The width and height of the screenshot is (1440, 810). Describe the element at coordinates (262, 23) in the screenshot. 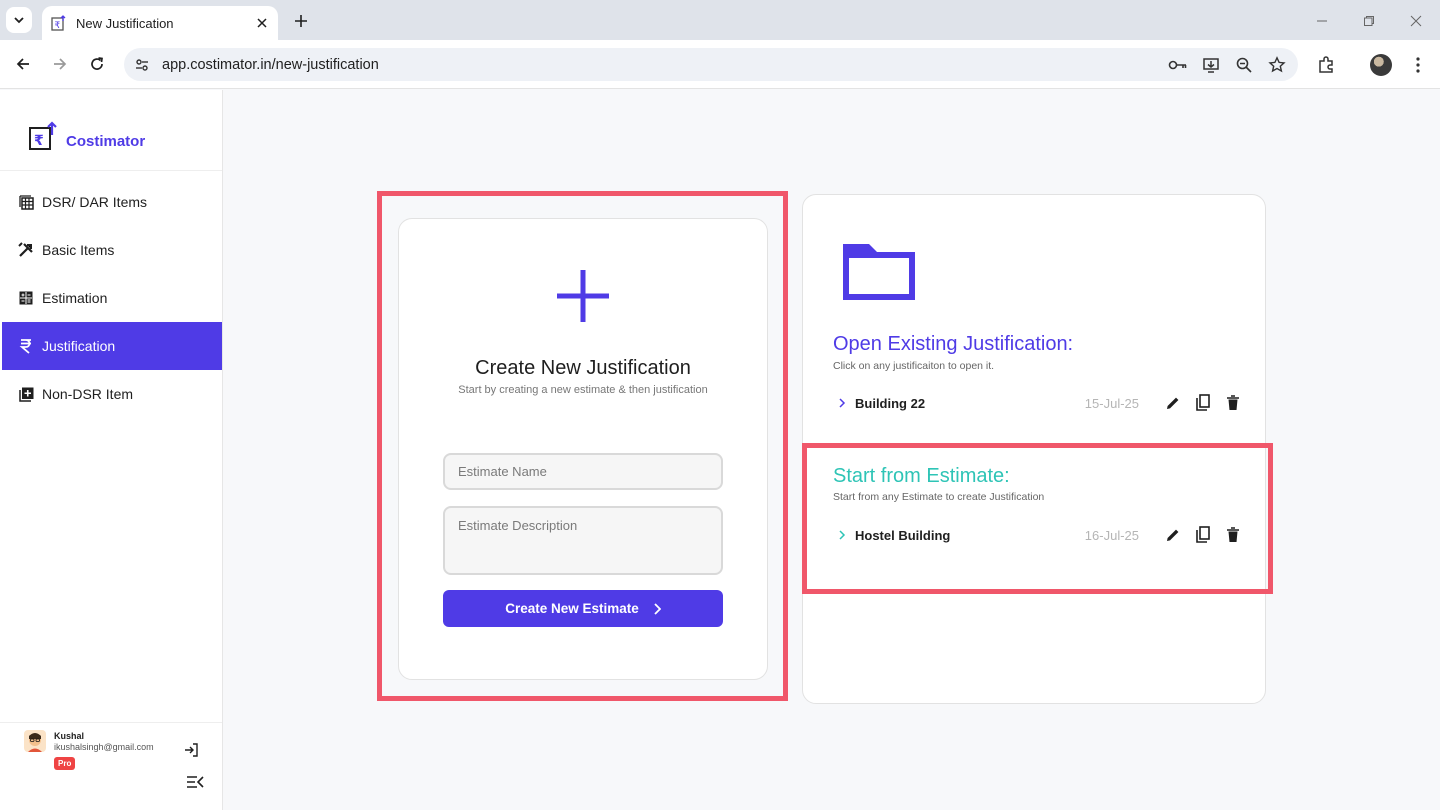

I see `close-tab-icon` at that location.